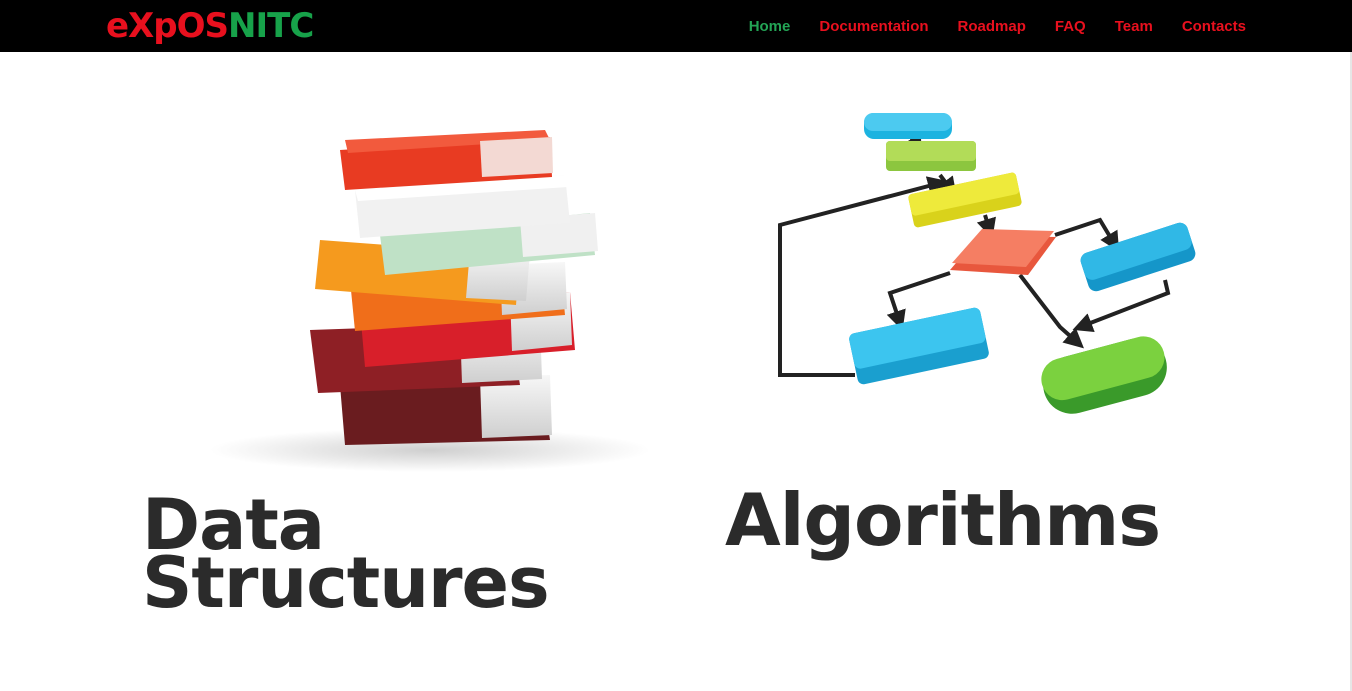 The image size is (1352, 691). Describe the element at coordinates (873, 26) in the screenshot. I see `nav-documentation-link: Documentation` at that location.